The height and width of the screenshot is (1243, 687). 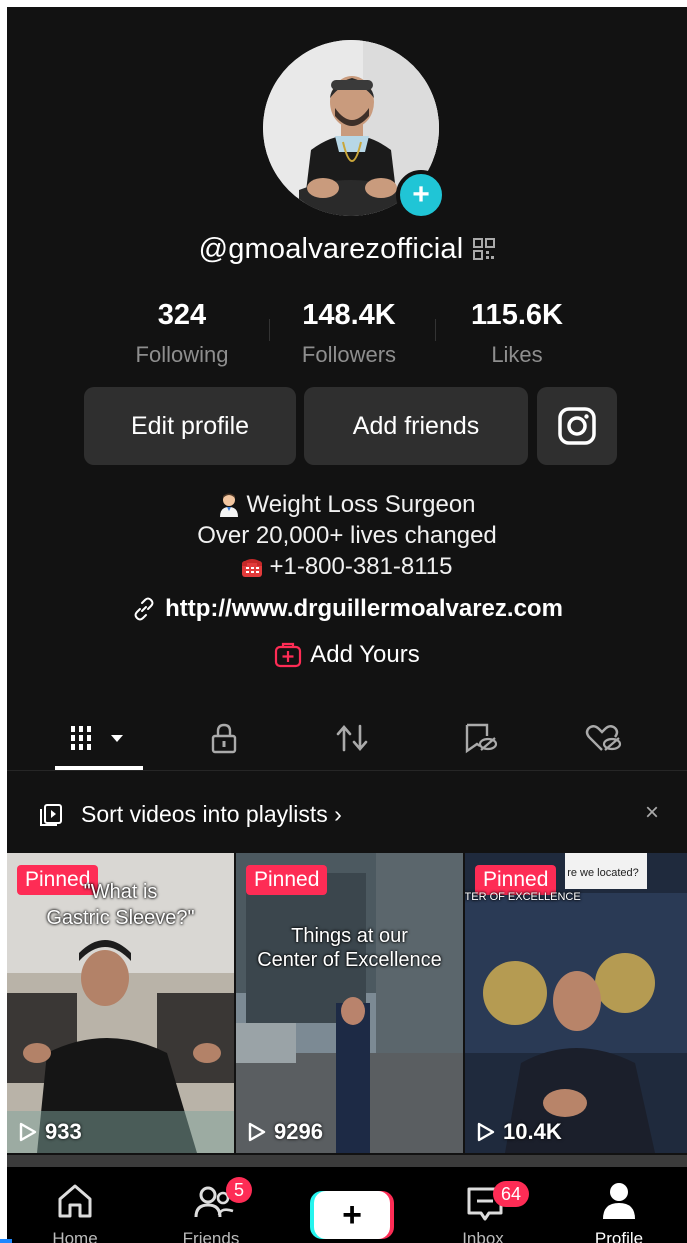 I want to click on video-caption: "What is, so click(x=120, y=892).